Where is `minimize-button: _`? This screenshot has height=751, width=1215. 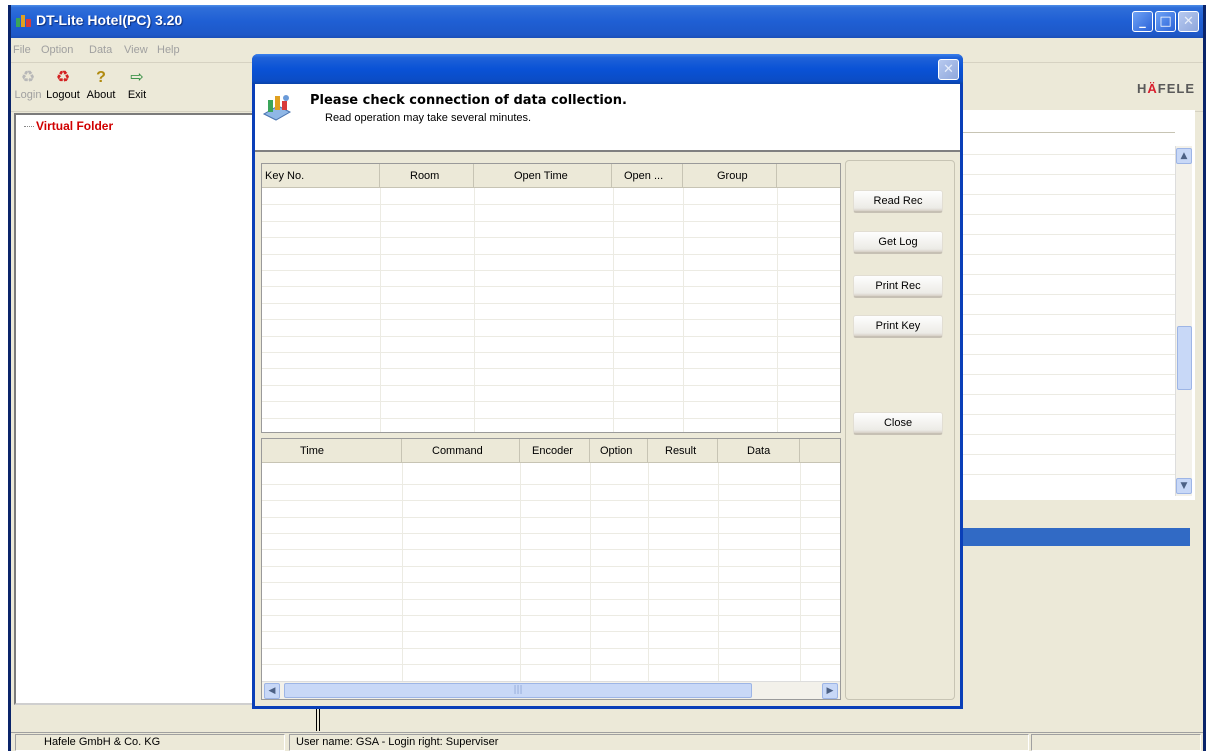
minimize-button: _ is located at coordinates (1142, 21).